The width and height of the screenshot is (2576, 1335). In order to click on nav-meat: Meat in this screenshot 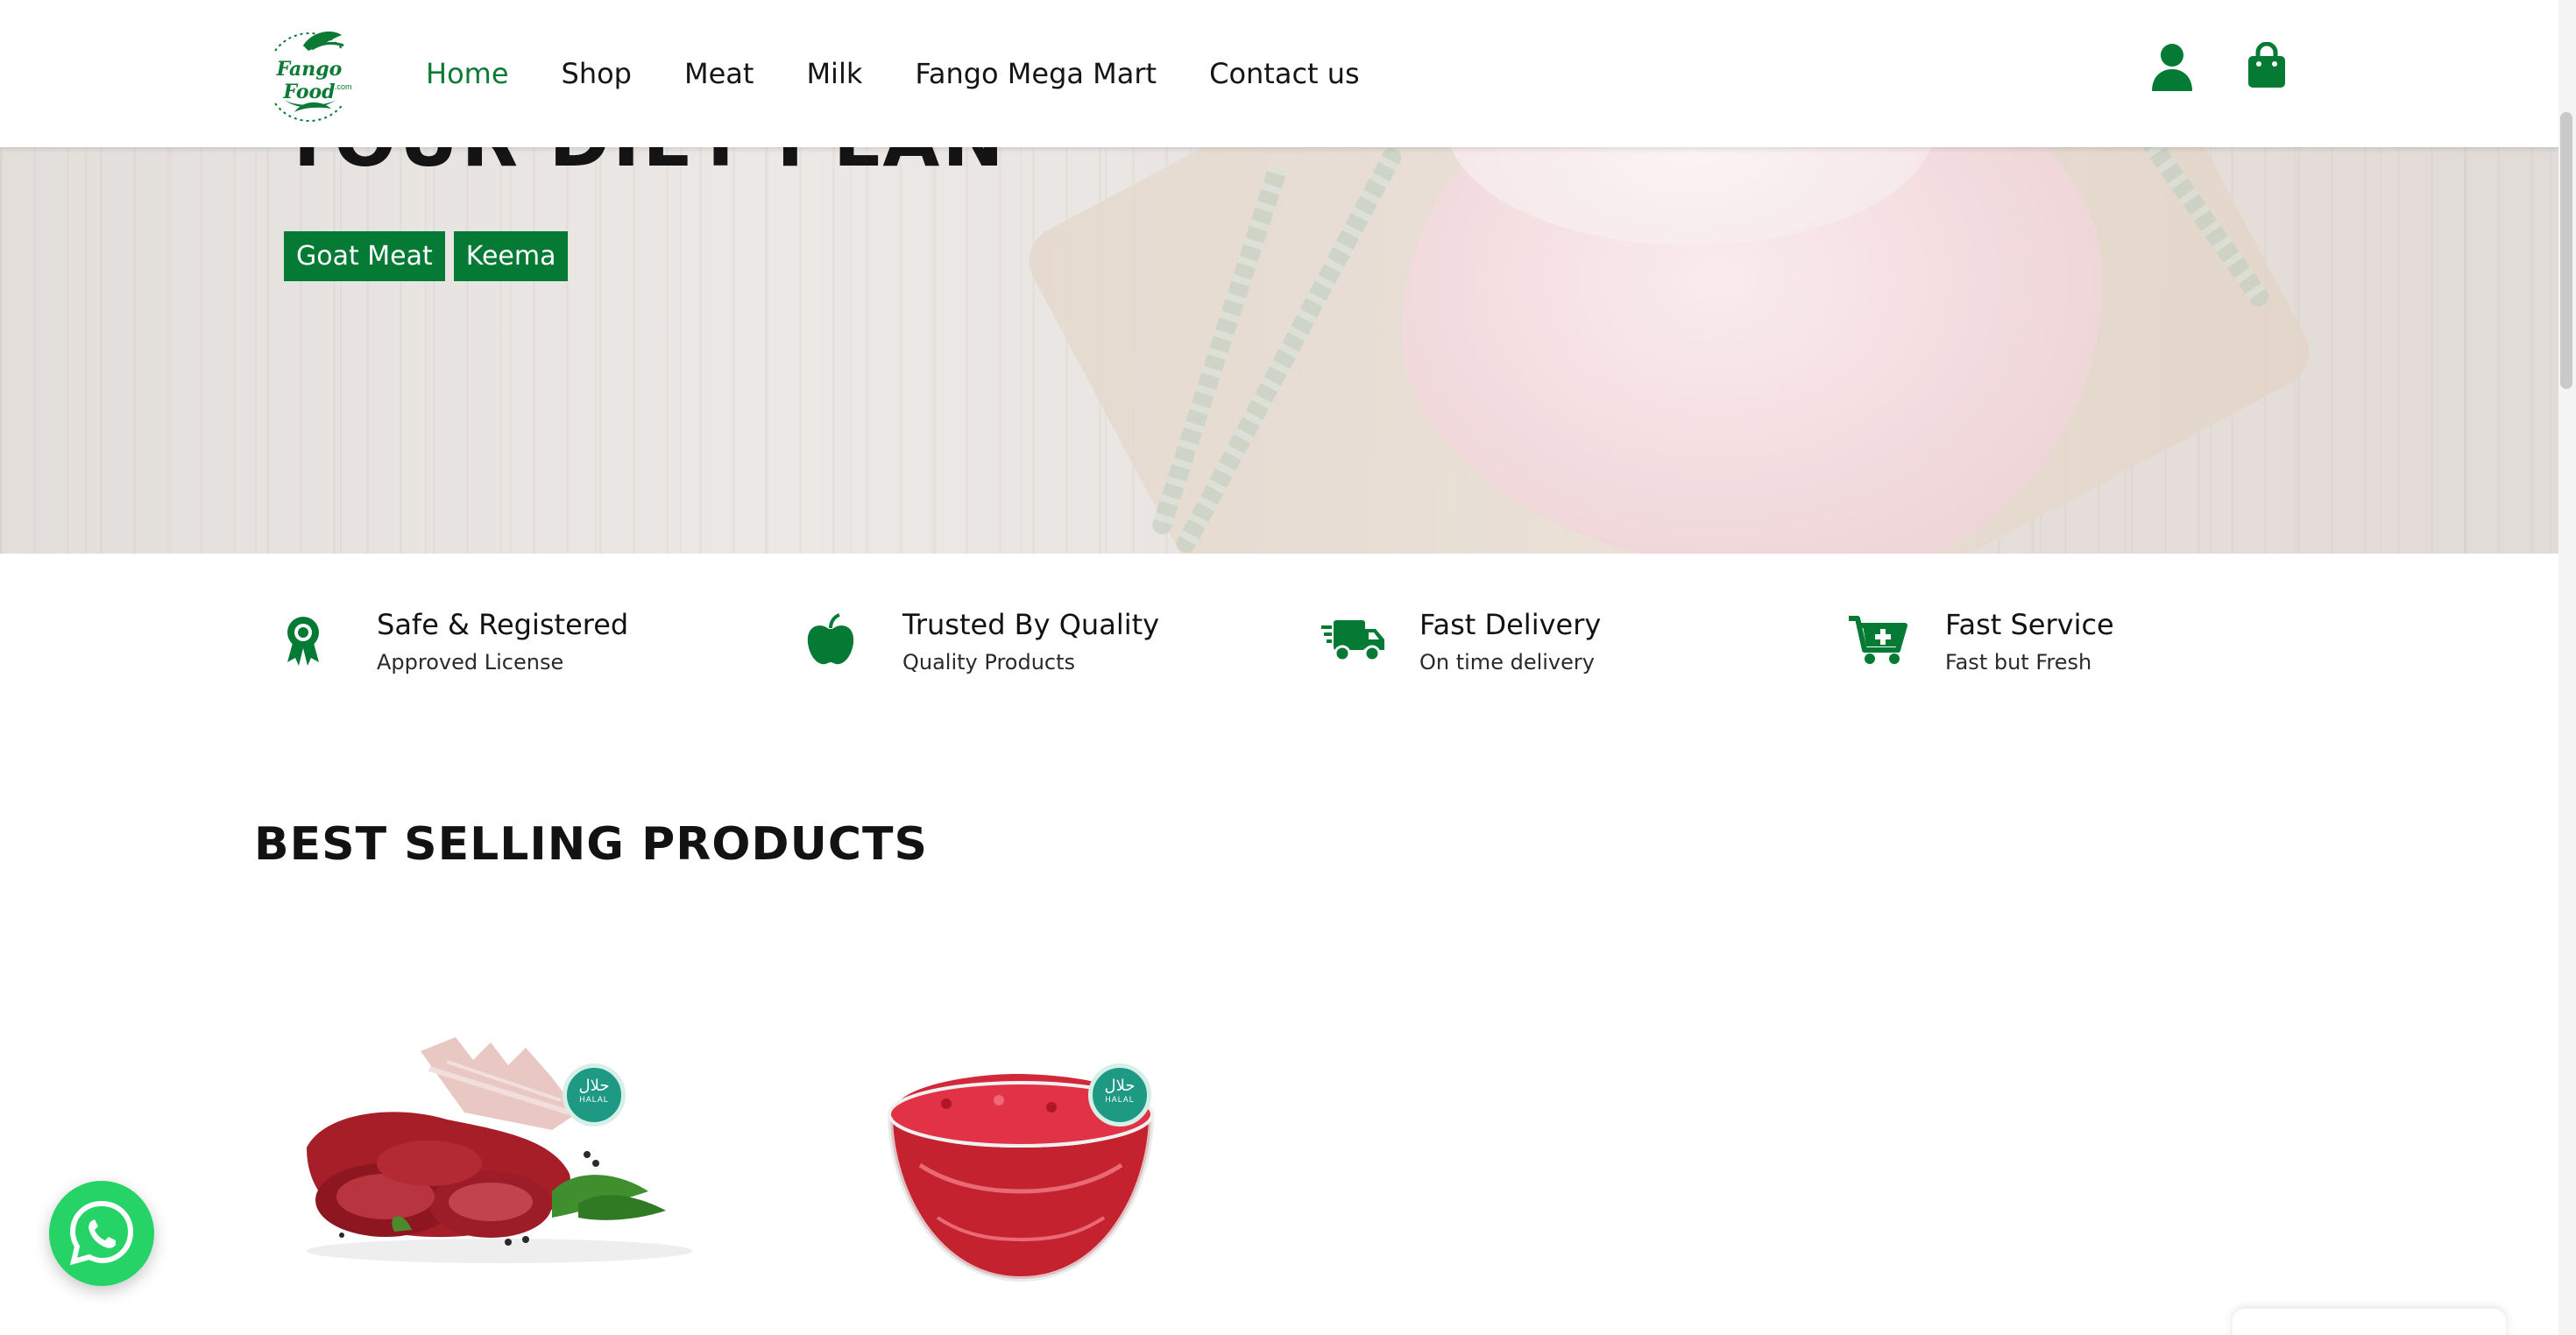, I will do `click(719, 73)`.